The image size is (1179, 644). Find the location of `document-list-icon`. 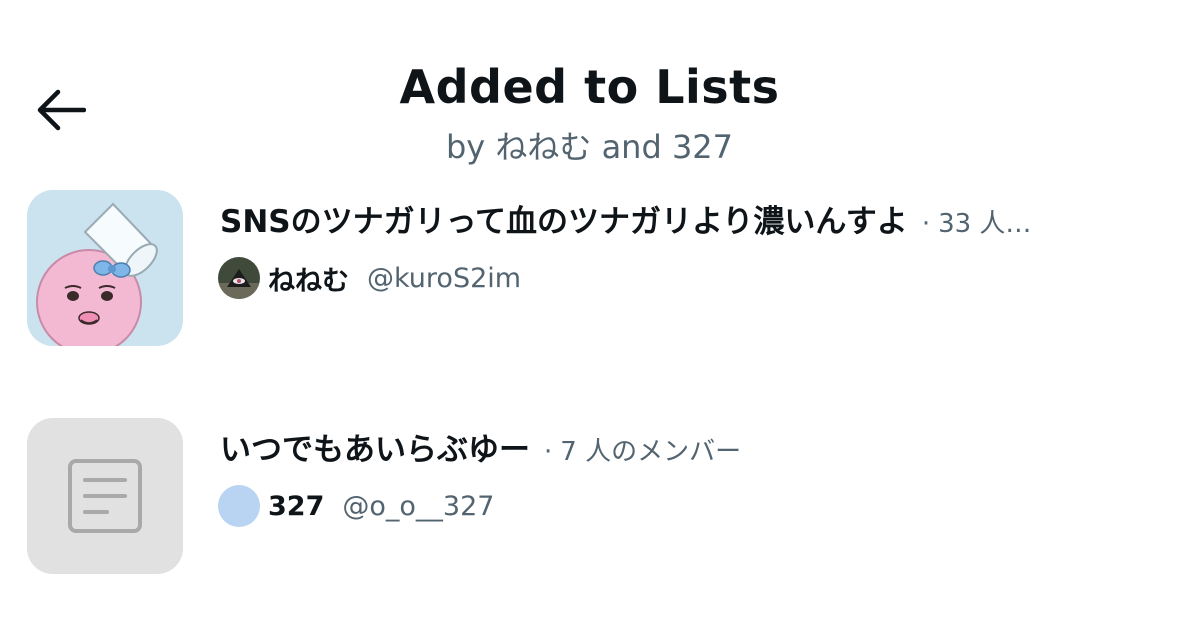

document-list-icon is located at coordinates (105, 496).